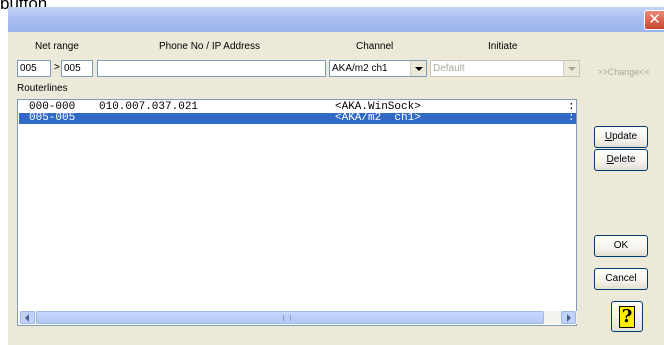 This screenshot has width=664, height=345. What do you see at coordinates (34, 68) in the screenshot?
I see `net-from-input: 005` at bounding box center [34, 68].